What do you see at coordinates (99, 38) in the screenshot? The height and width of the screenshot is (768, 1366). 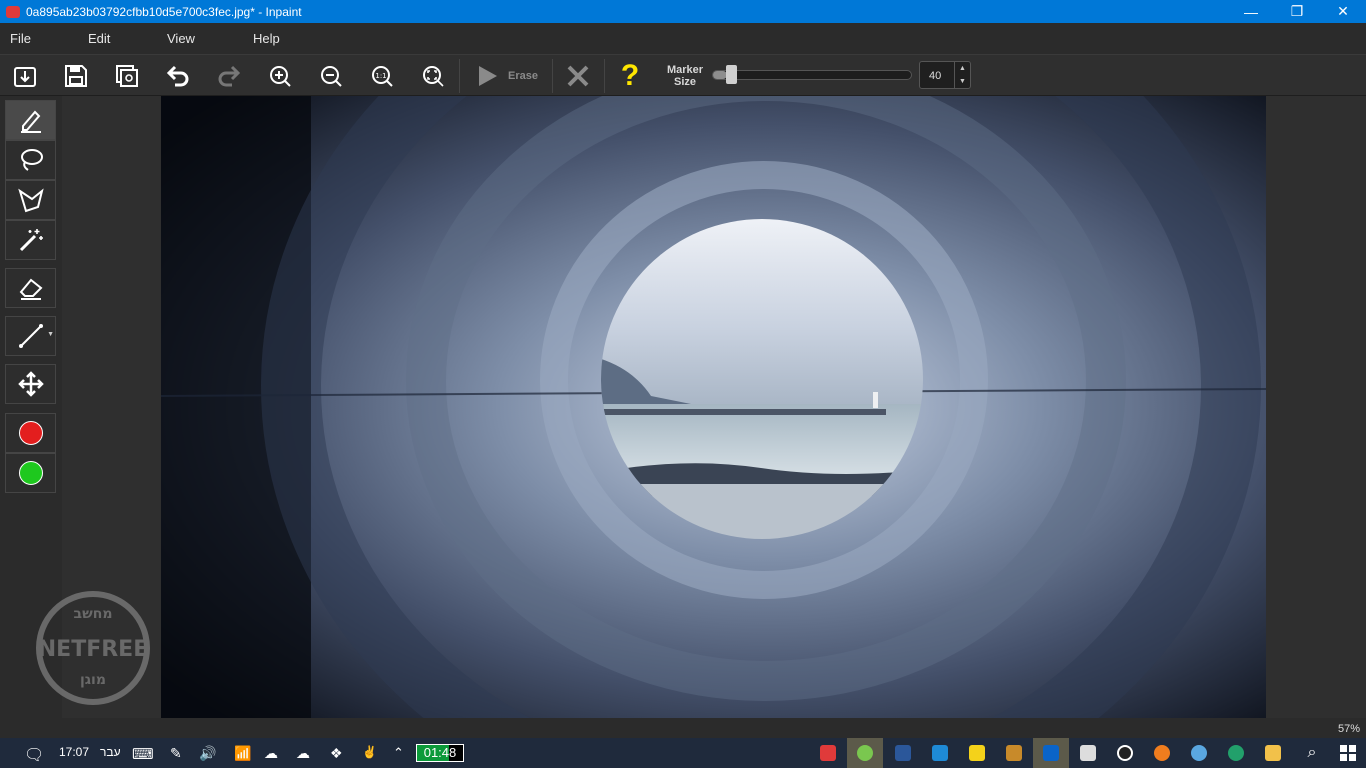 I see `menu-edit: Edit` at bounding box center [99, 38].